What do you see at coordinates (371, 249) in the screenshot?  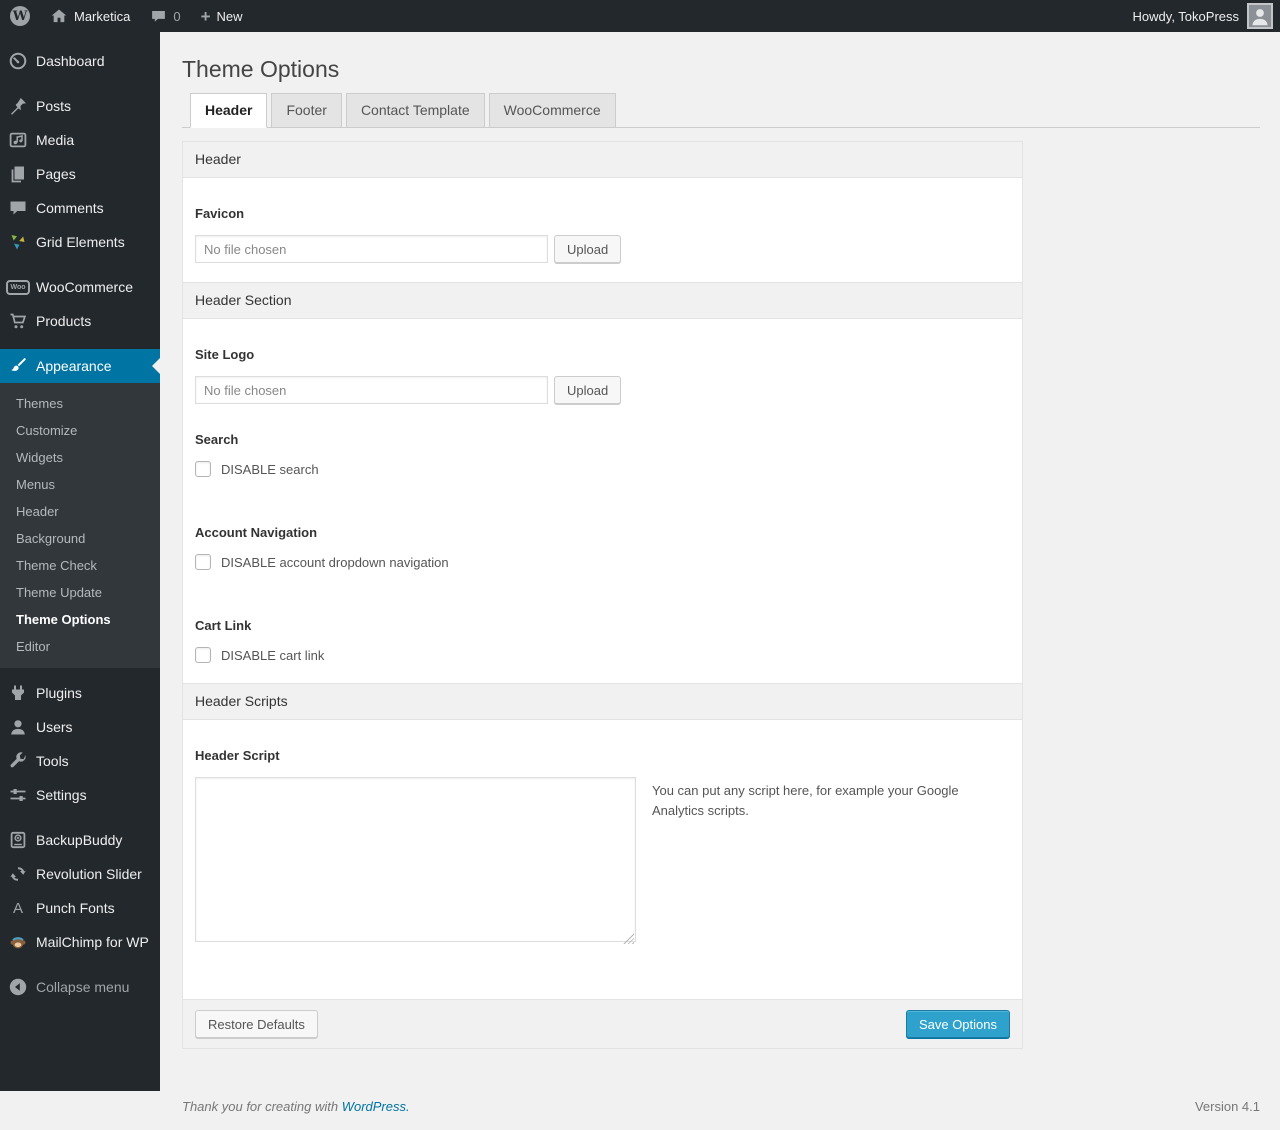 I see `favicon-file-input` at bounding box center [371, 249].